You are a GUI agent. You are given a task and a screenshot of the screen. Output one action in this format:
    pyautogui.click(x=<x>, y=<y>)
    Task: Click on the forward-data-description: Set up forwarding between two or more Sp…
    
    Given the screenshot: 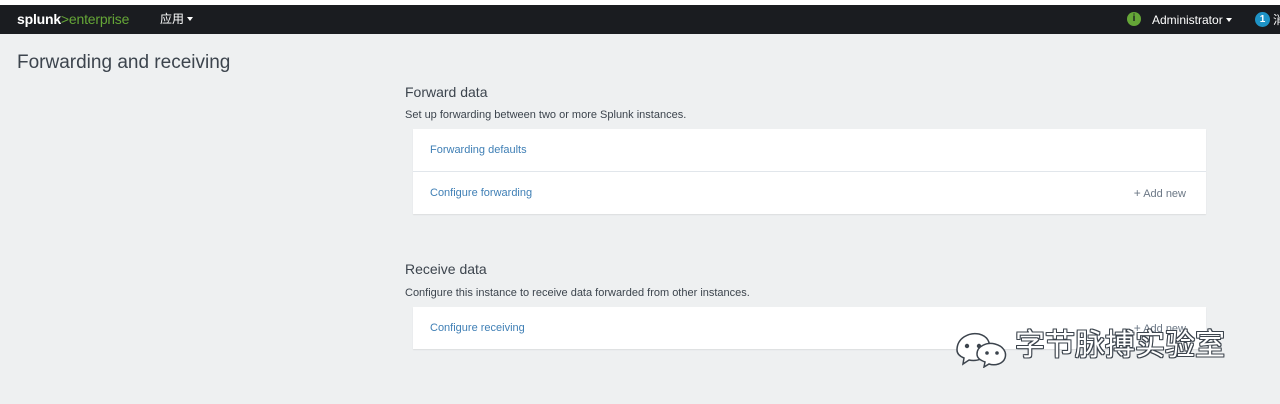 What is the action you would take?
    pyautogui.click(x=546, y=115)
    